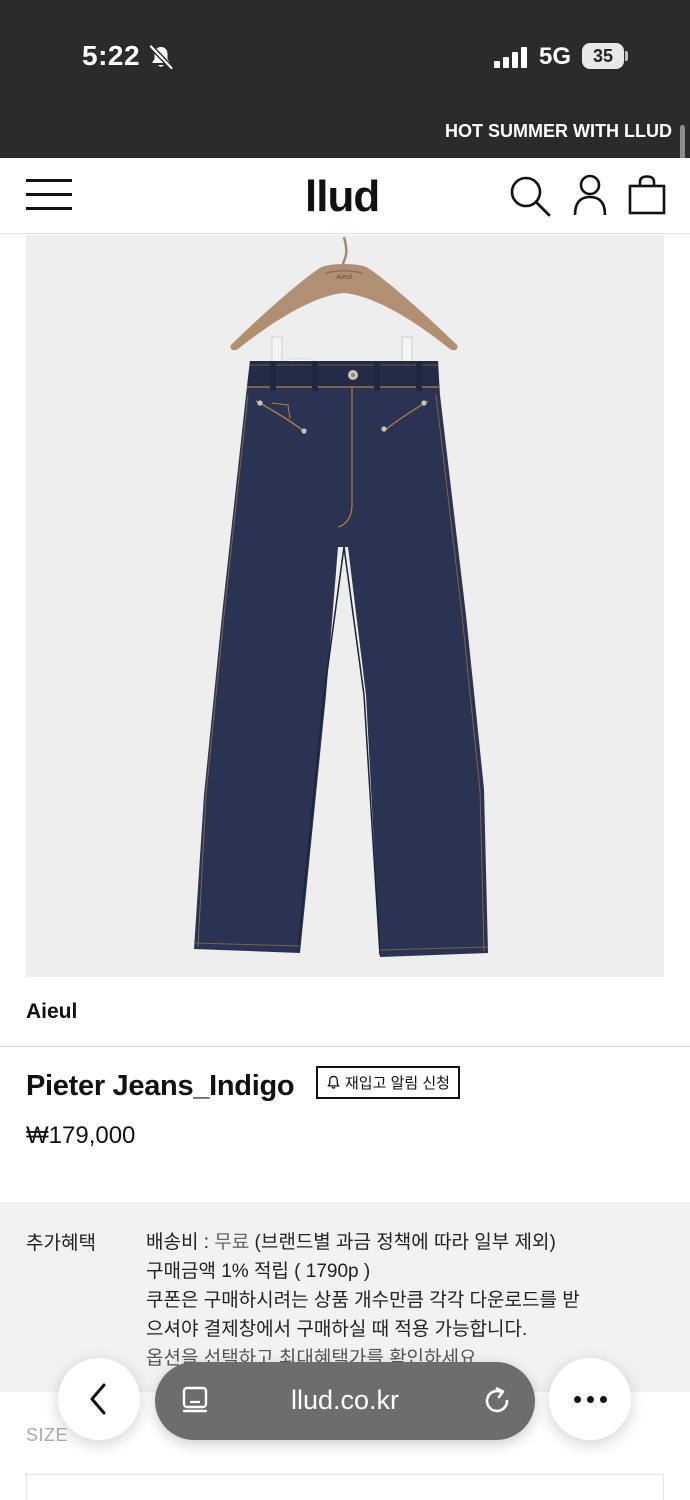 This screenshot has width=690, height=1500. What do you see at coordinates (49, 194) in the screenshot?
I see `menu-icon` at bounding box center [49, 194].